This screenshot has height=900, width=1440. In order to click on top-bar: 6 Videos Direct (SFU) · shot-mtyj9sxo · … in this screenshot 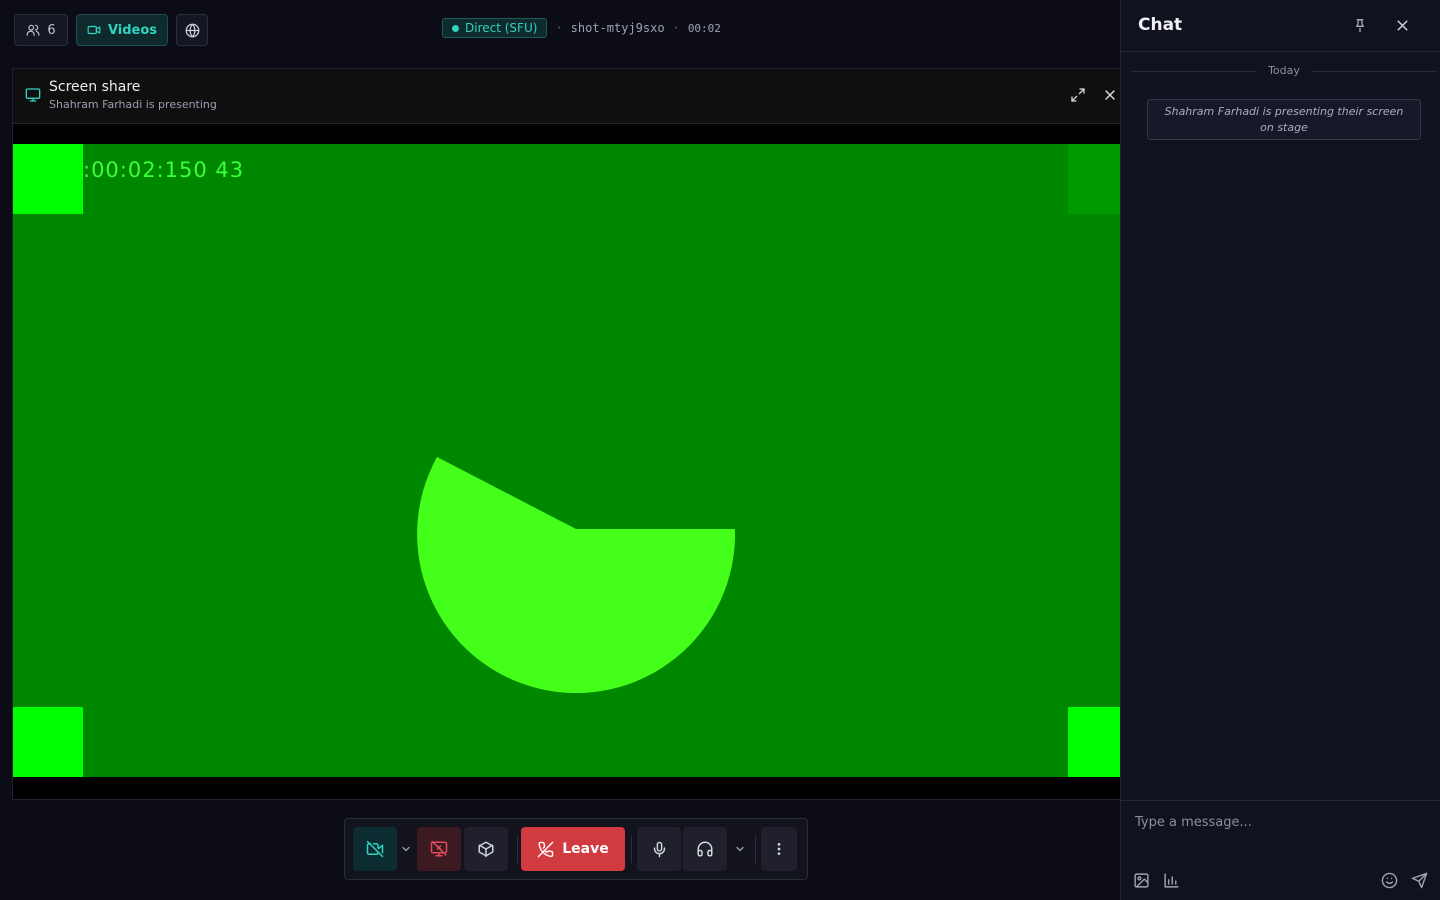, I will do `click(560, 30)`.